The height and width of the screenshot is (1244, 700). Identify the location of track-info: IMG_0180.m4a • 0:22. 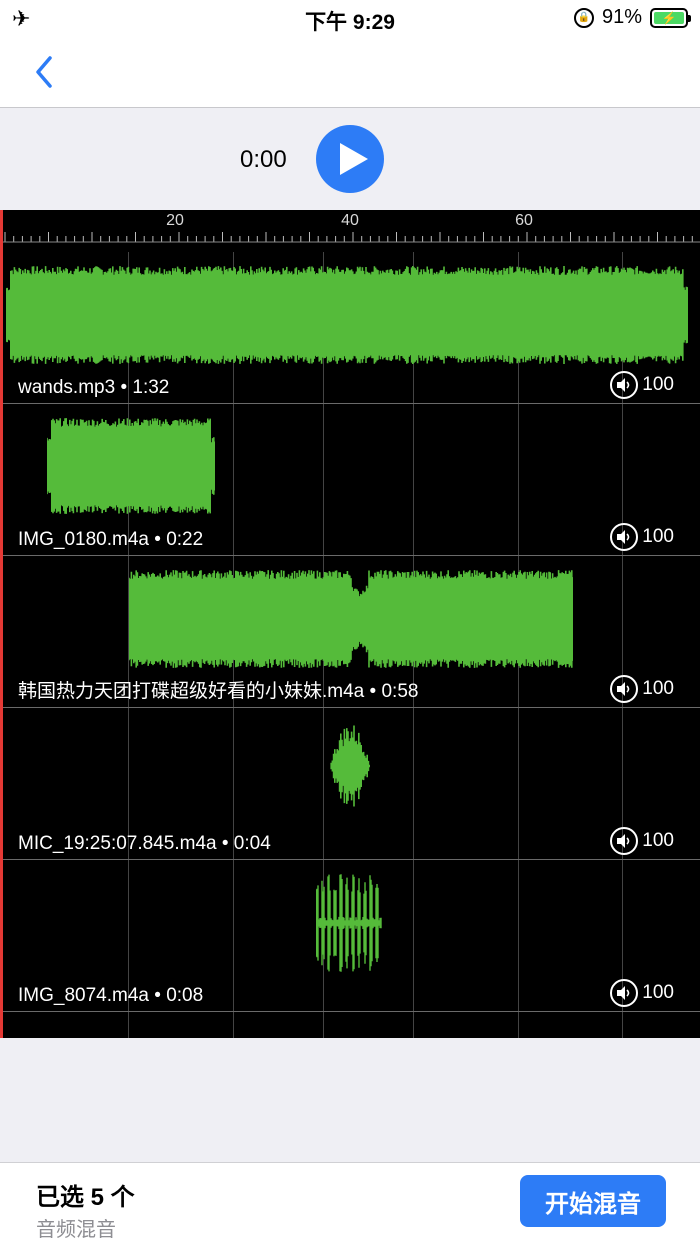
(110, 540).